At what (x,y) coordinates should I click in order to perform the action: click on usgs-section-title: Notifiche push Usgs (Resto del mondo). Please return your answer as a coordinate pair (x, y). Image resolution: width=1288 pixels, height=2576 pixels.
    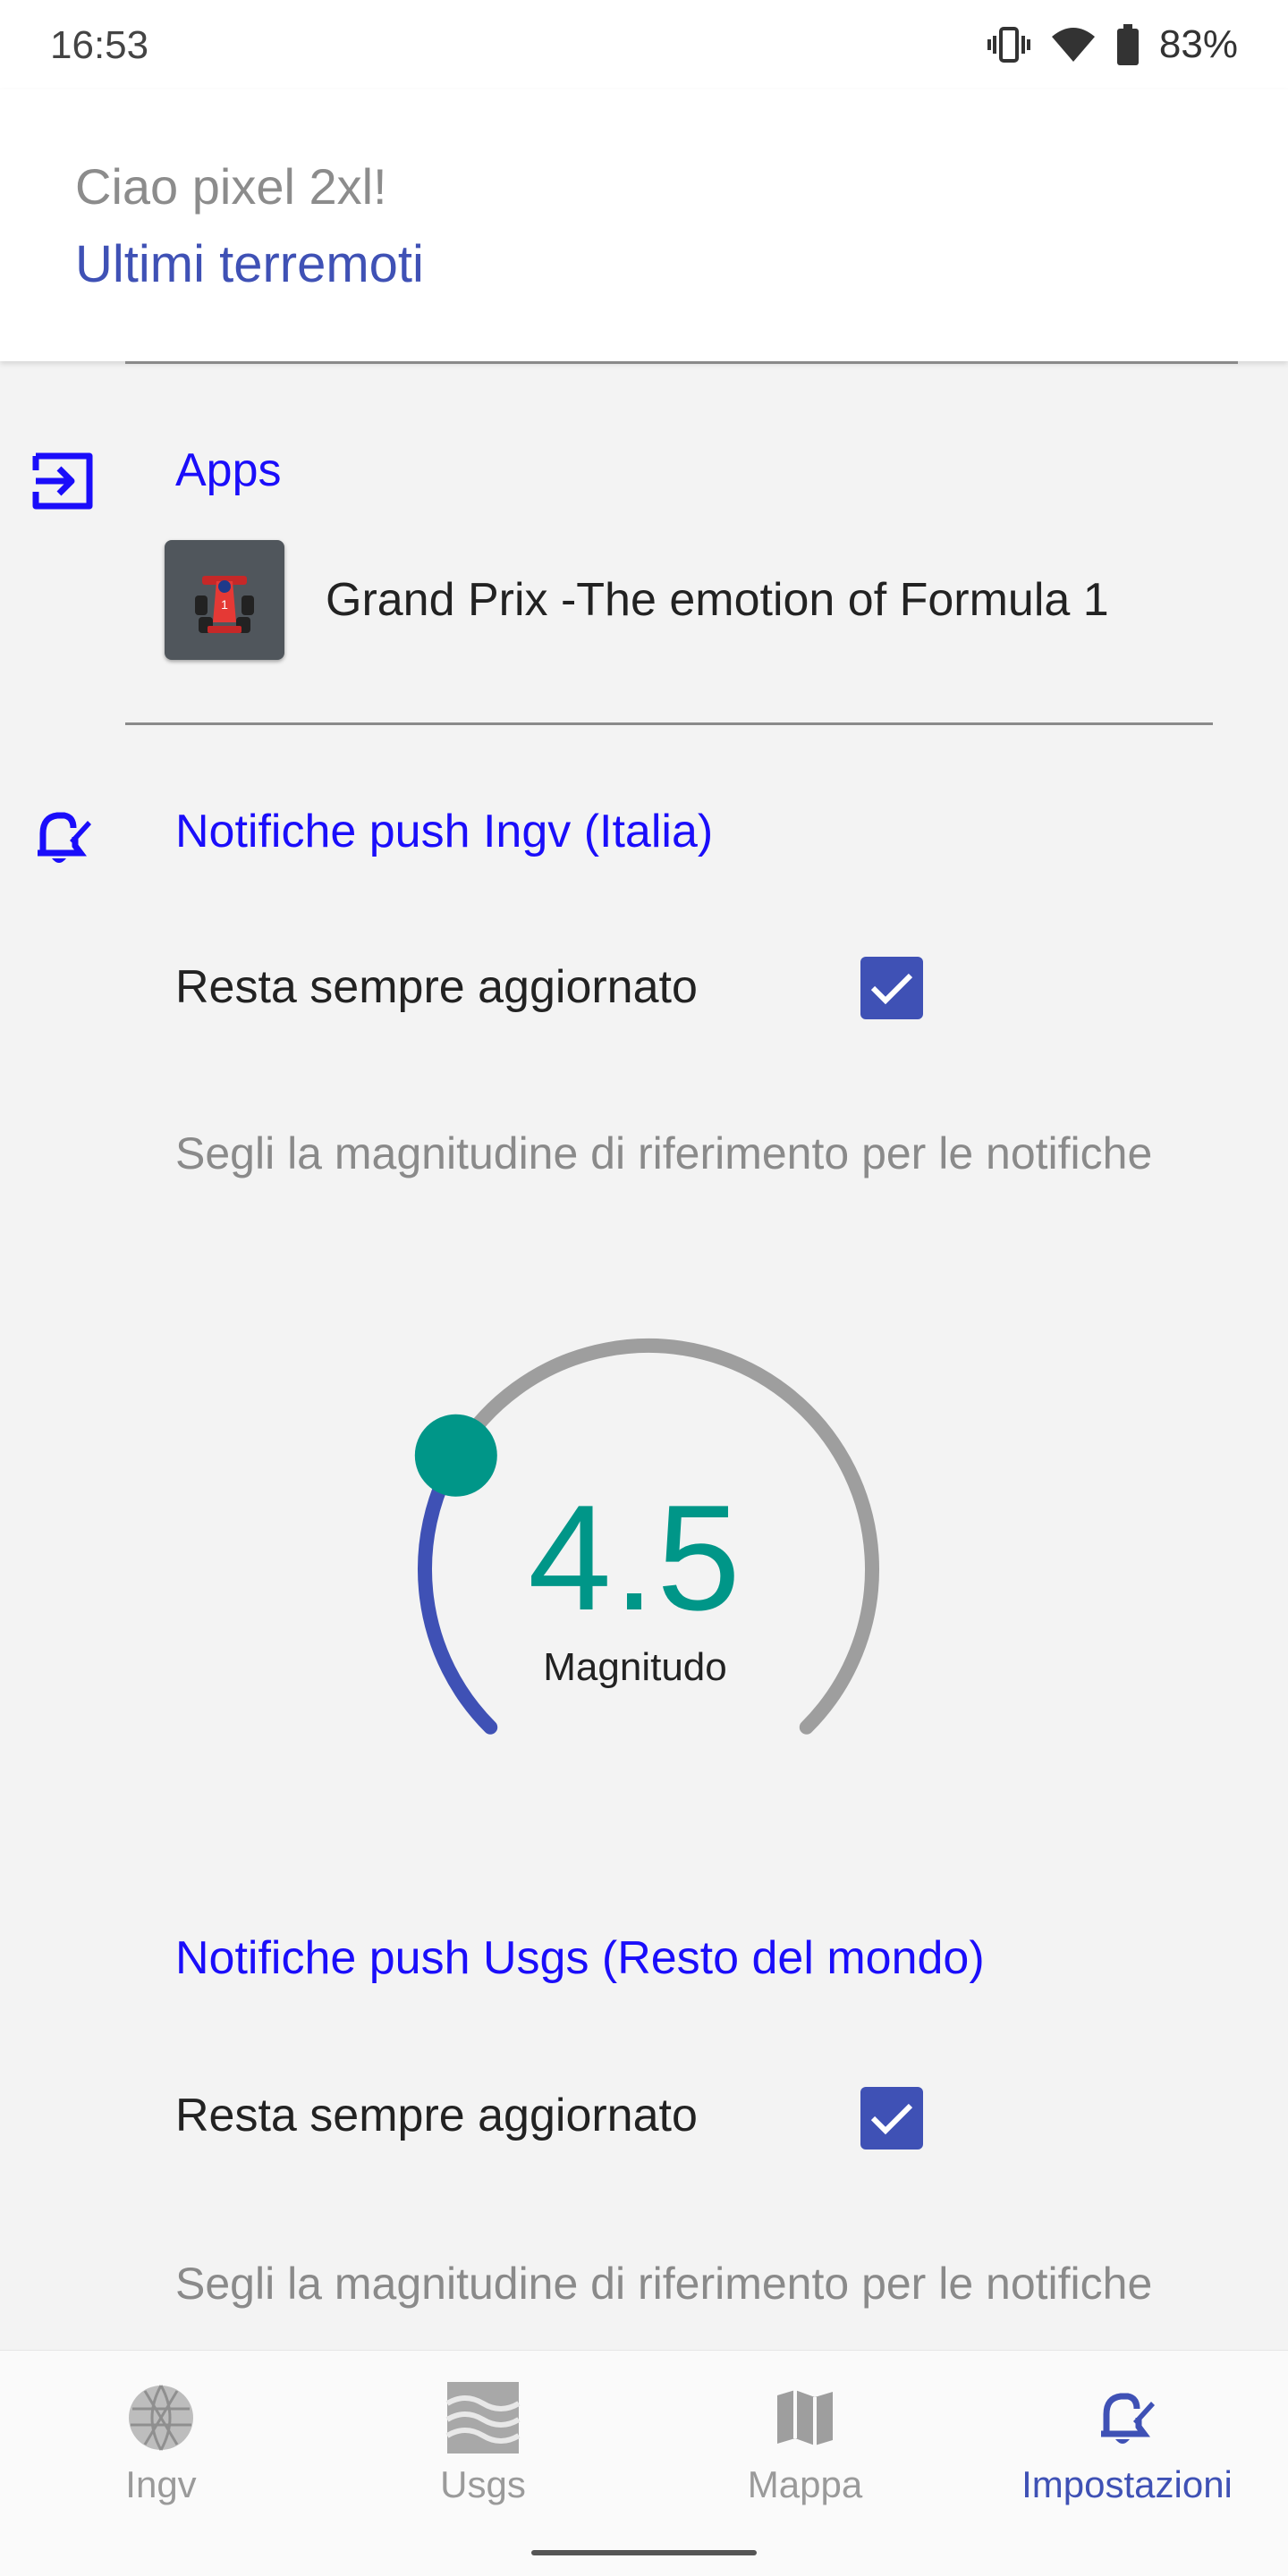
    Looking at the image, I should click on (580, 1958).